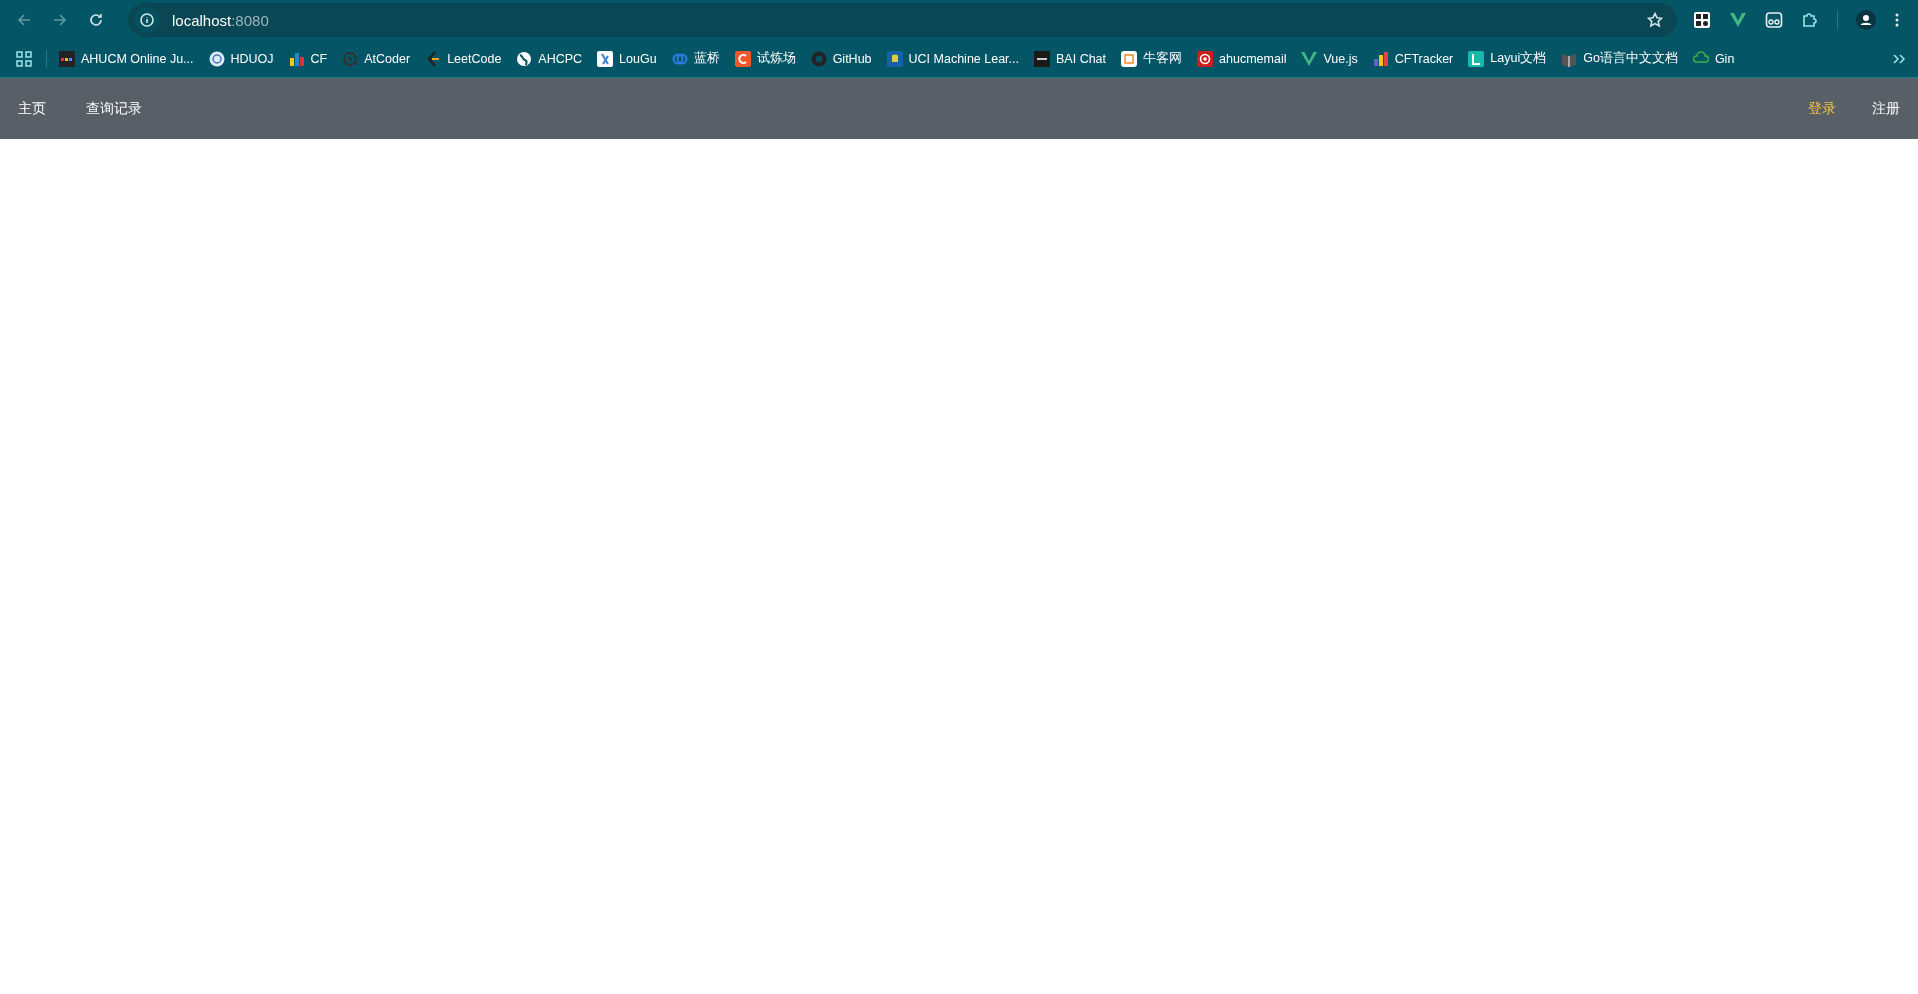 Image resolution: width=1918 pixels, height=994 pixels. I want to click on left-arrow-icon, so click(24, 20).